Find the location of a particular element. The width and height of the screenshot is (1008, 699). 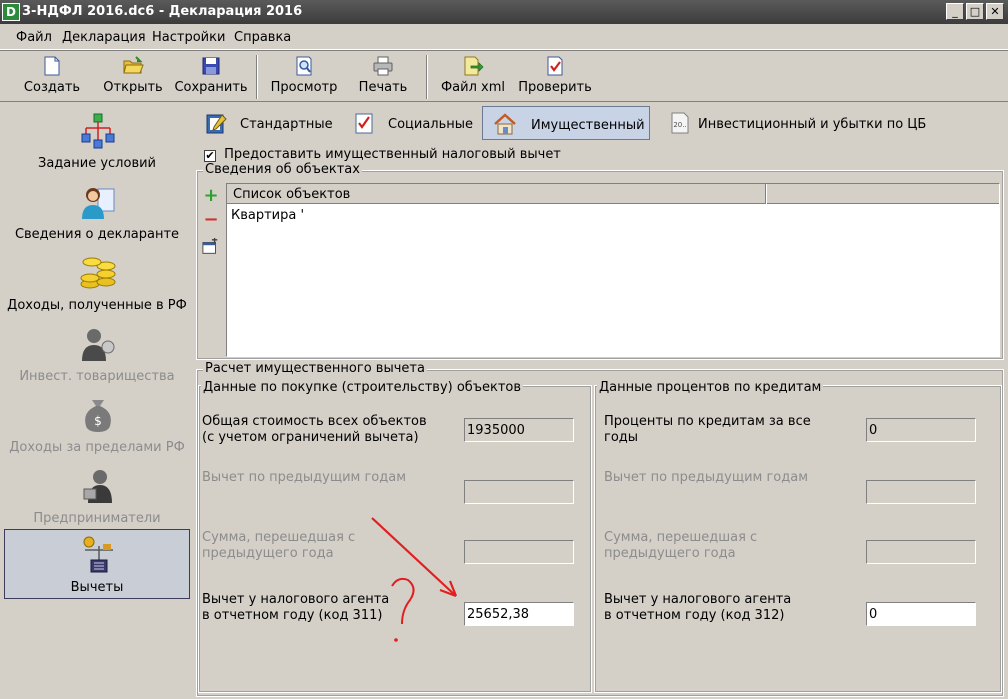

gold-coins-icon is located at coordinates (98, 273).